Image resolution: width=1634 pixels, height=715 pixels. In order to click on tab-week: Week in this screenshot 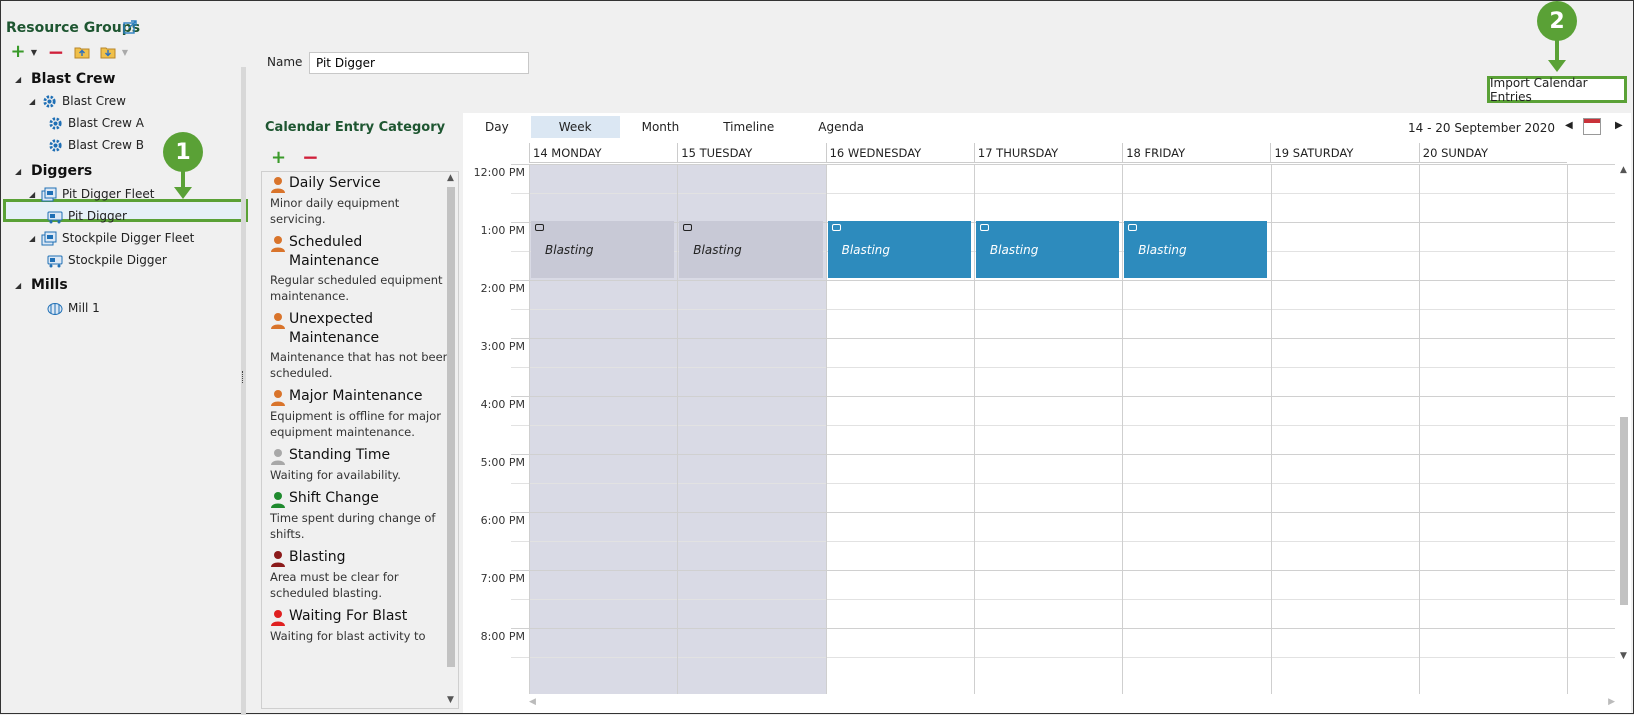, I will do `click(575, 127)`.